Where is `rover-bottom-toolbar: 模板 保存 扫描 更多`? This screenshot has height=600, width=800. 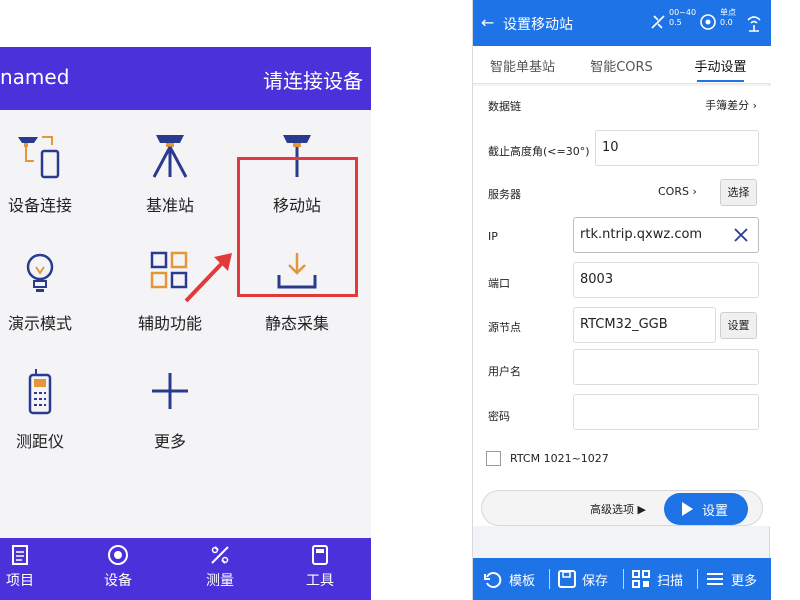
rover-bottom-toolbar: 模板 保存 扫描 更多 is located at coordinates (622, 579).